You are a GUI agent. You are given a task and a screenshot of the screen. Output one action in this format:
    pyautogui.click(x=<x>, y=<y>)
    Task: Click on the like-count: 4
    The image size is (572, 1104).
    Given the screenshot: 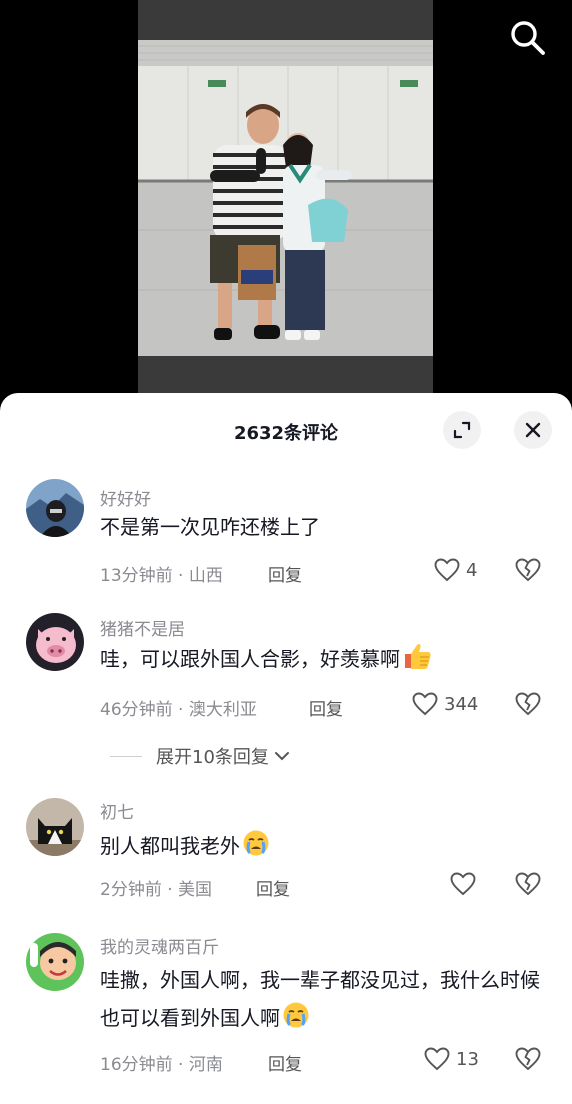 What is the action you would take?
    pyautogui.click(x=472, y=570)
    